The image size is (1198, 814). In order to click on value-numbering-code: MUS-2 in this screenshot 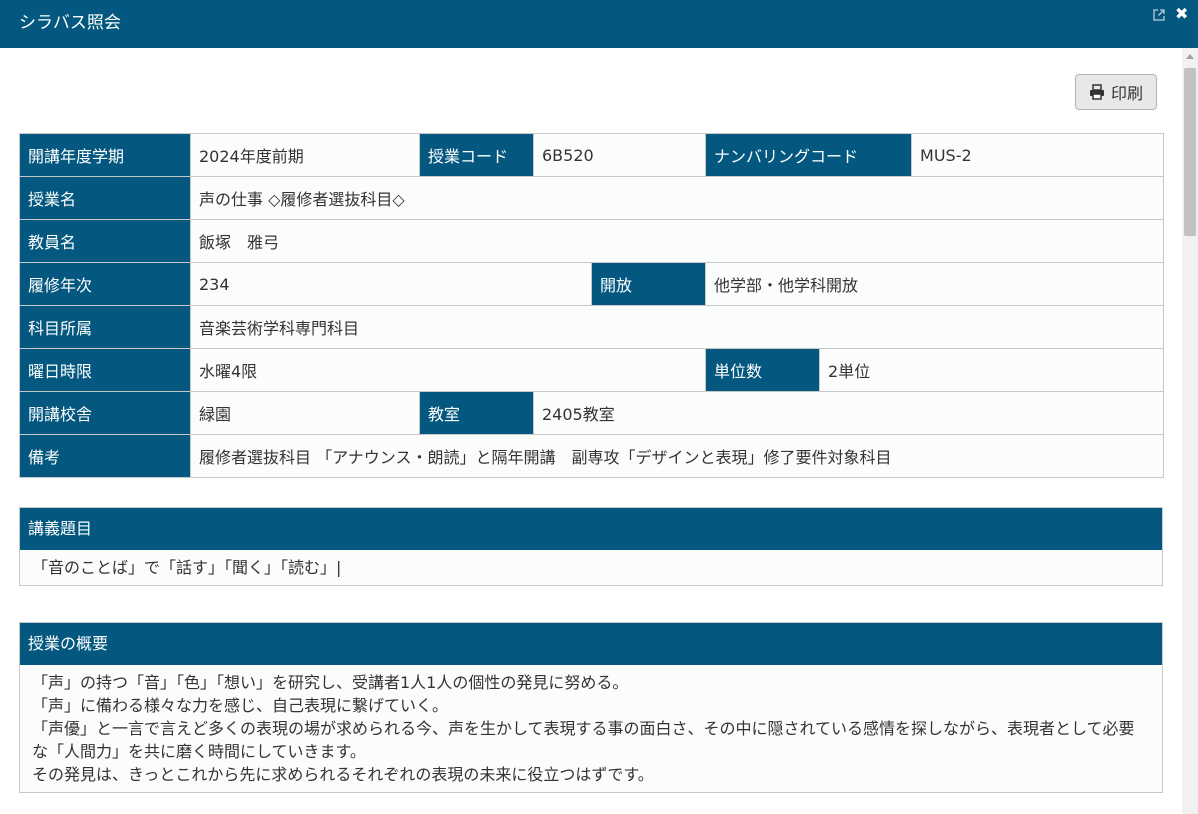, I will do `click(1038, 155)`.